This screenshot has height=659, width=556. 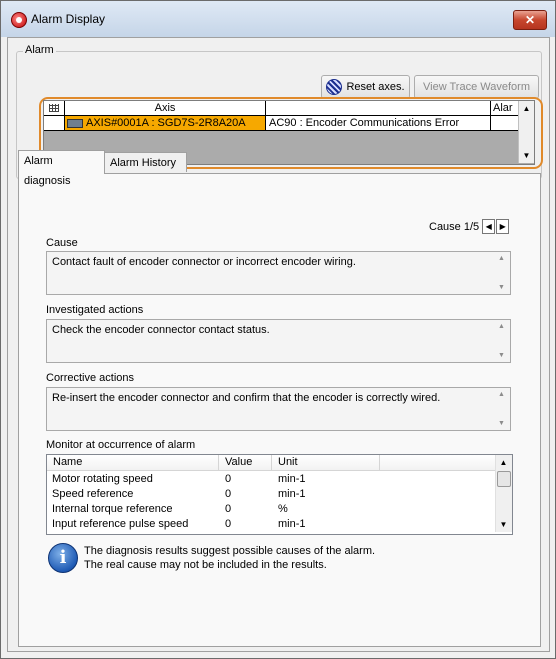 What do you see at coordinates (503, 493) in the screenshot?
I see `monitor-scrollbar: ▲ ▼` at bounding box center [503, 493].